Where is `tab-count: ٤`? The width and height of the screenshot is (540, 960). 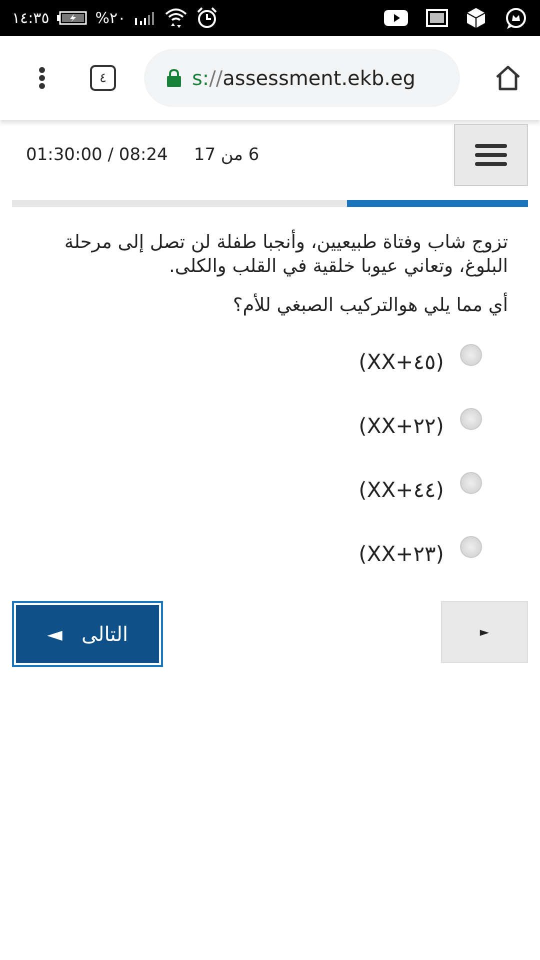 tab-count: ٤ is located at coordinates (103, 78).